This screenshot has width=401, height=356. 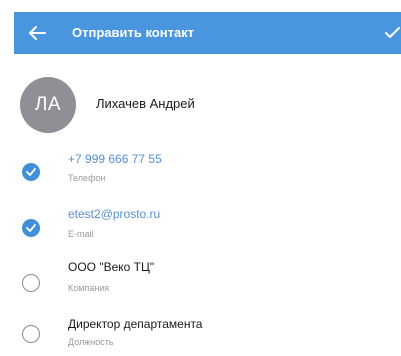 I want to click on company-value: ООО "Веко ТЦ", so click(x=111, y=267).